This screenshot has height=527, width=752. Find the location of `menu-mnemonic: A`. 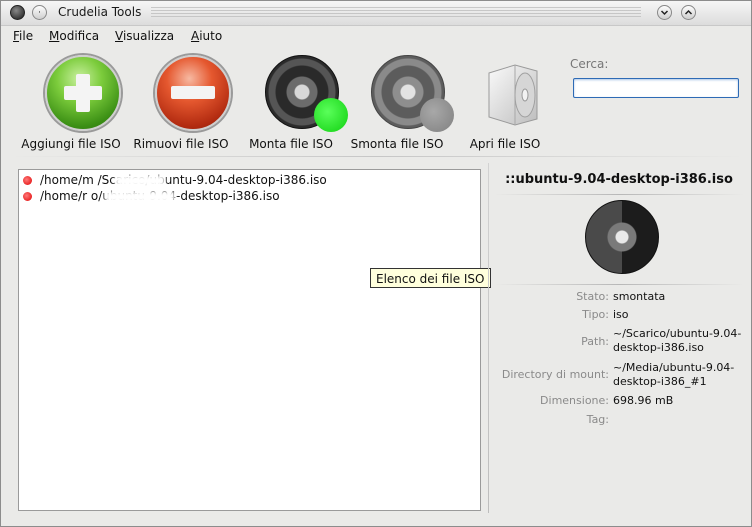

menu-mnemonic: A is located at coordinates (195, 36).